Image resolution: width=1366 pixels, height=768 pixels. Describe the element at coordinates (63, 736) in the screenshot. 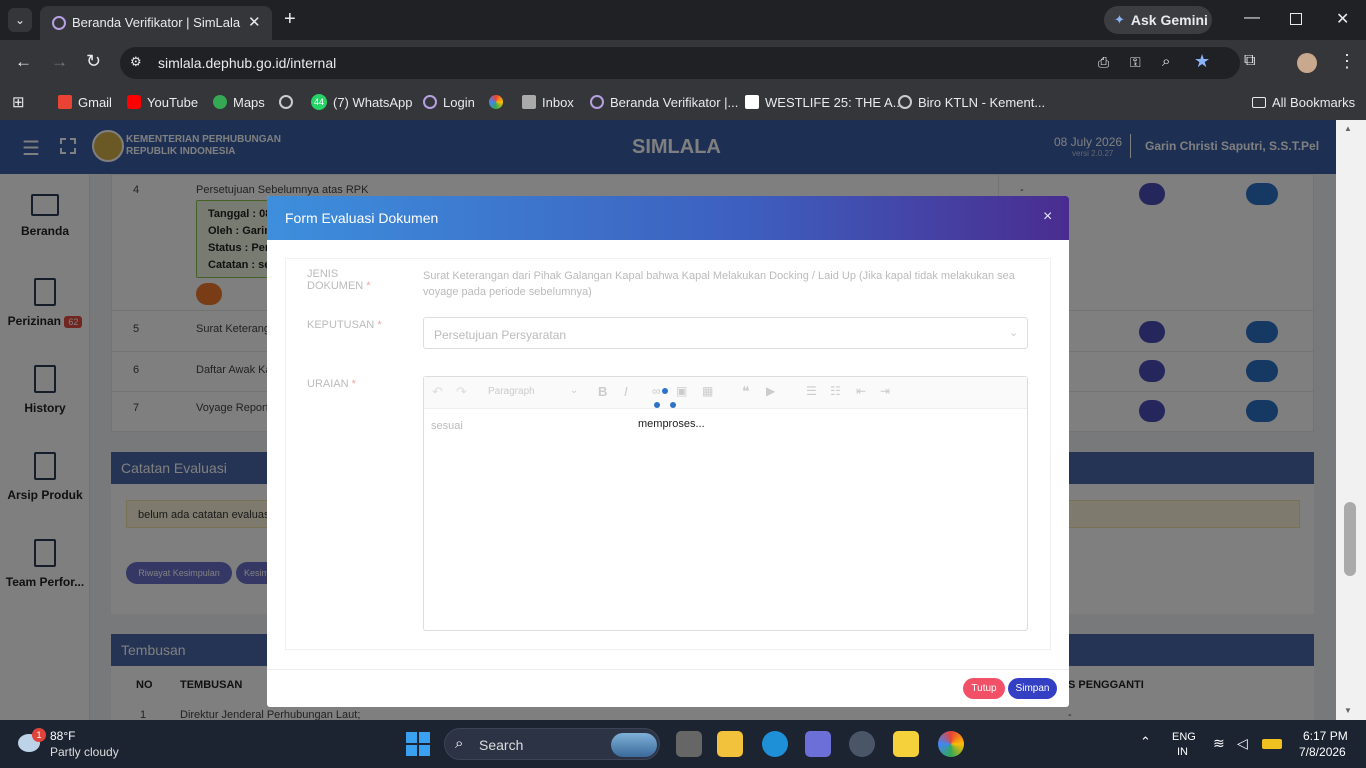

I see `weather-temp: 88°F` at that location.